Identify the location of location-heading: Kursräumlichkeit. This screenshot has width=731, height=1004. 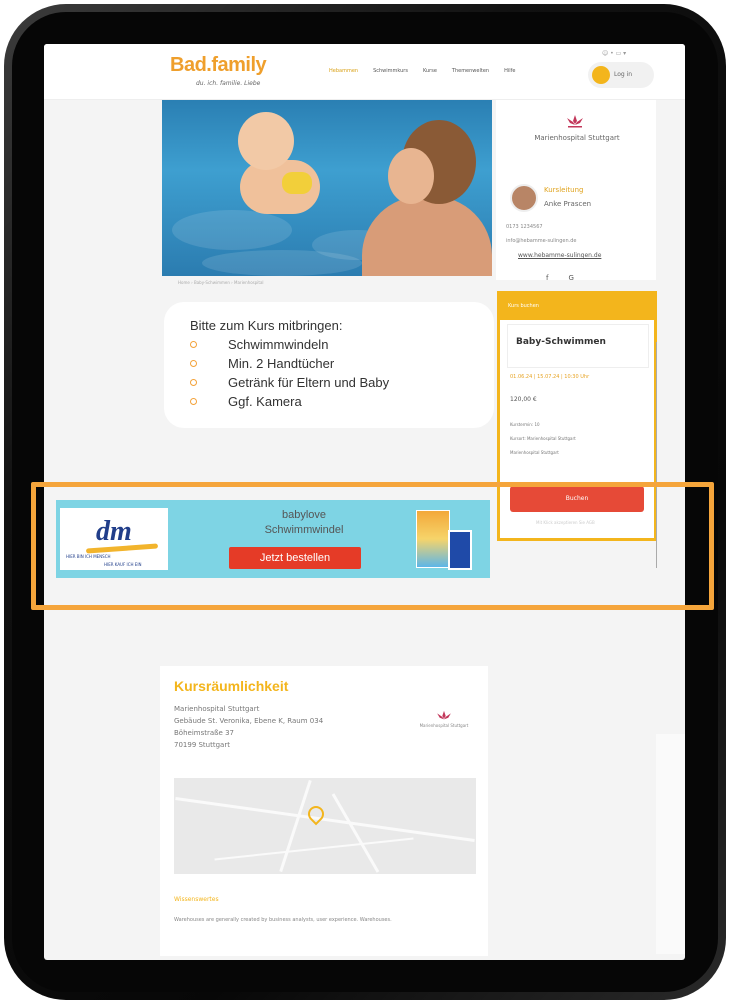
(231, 686).